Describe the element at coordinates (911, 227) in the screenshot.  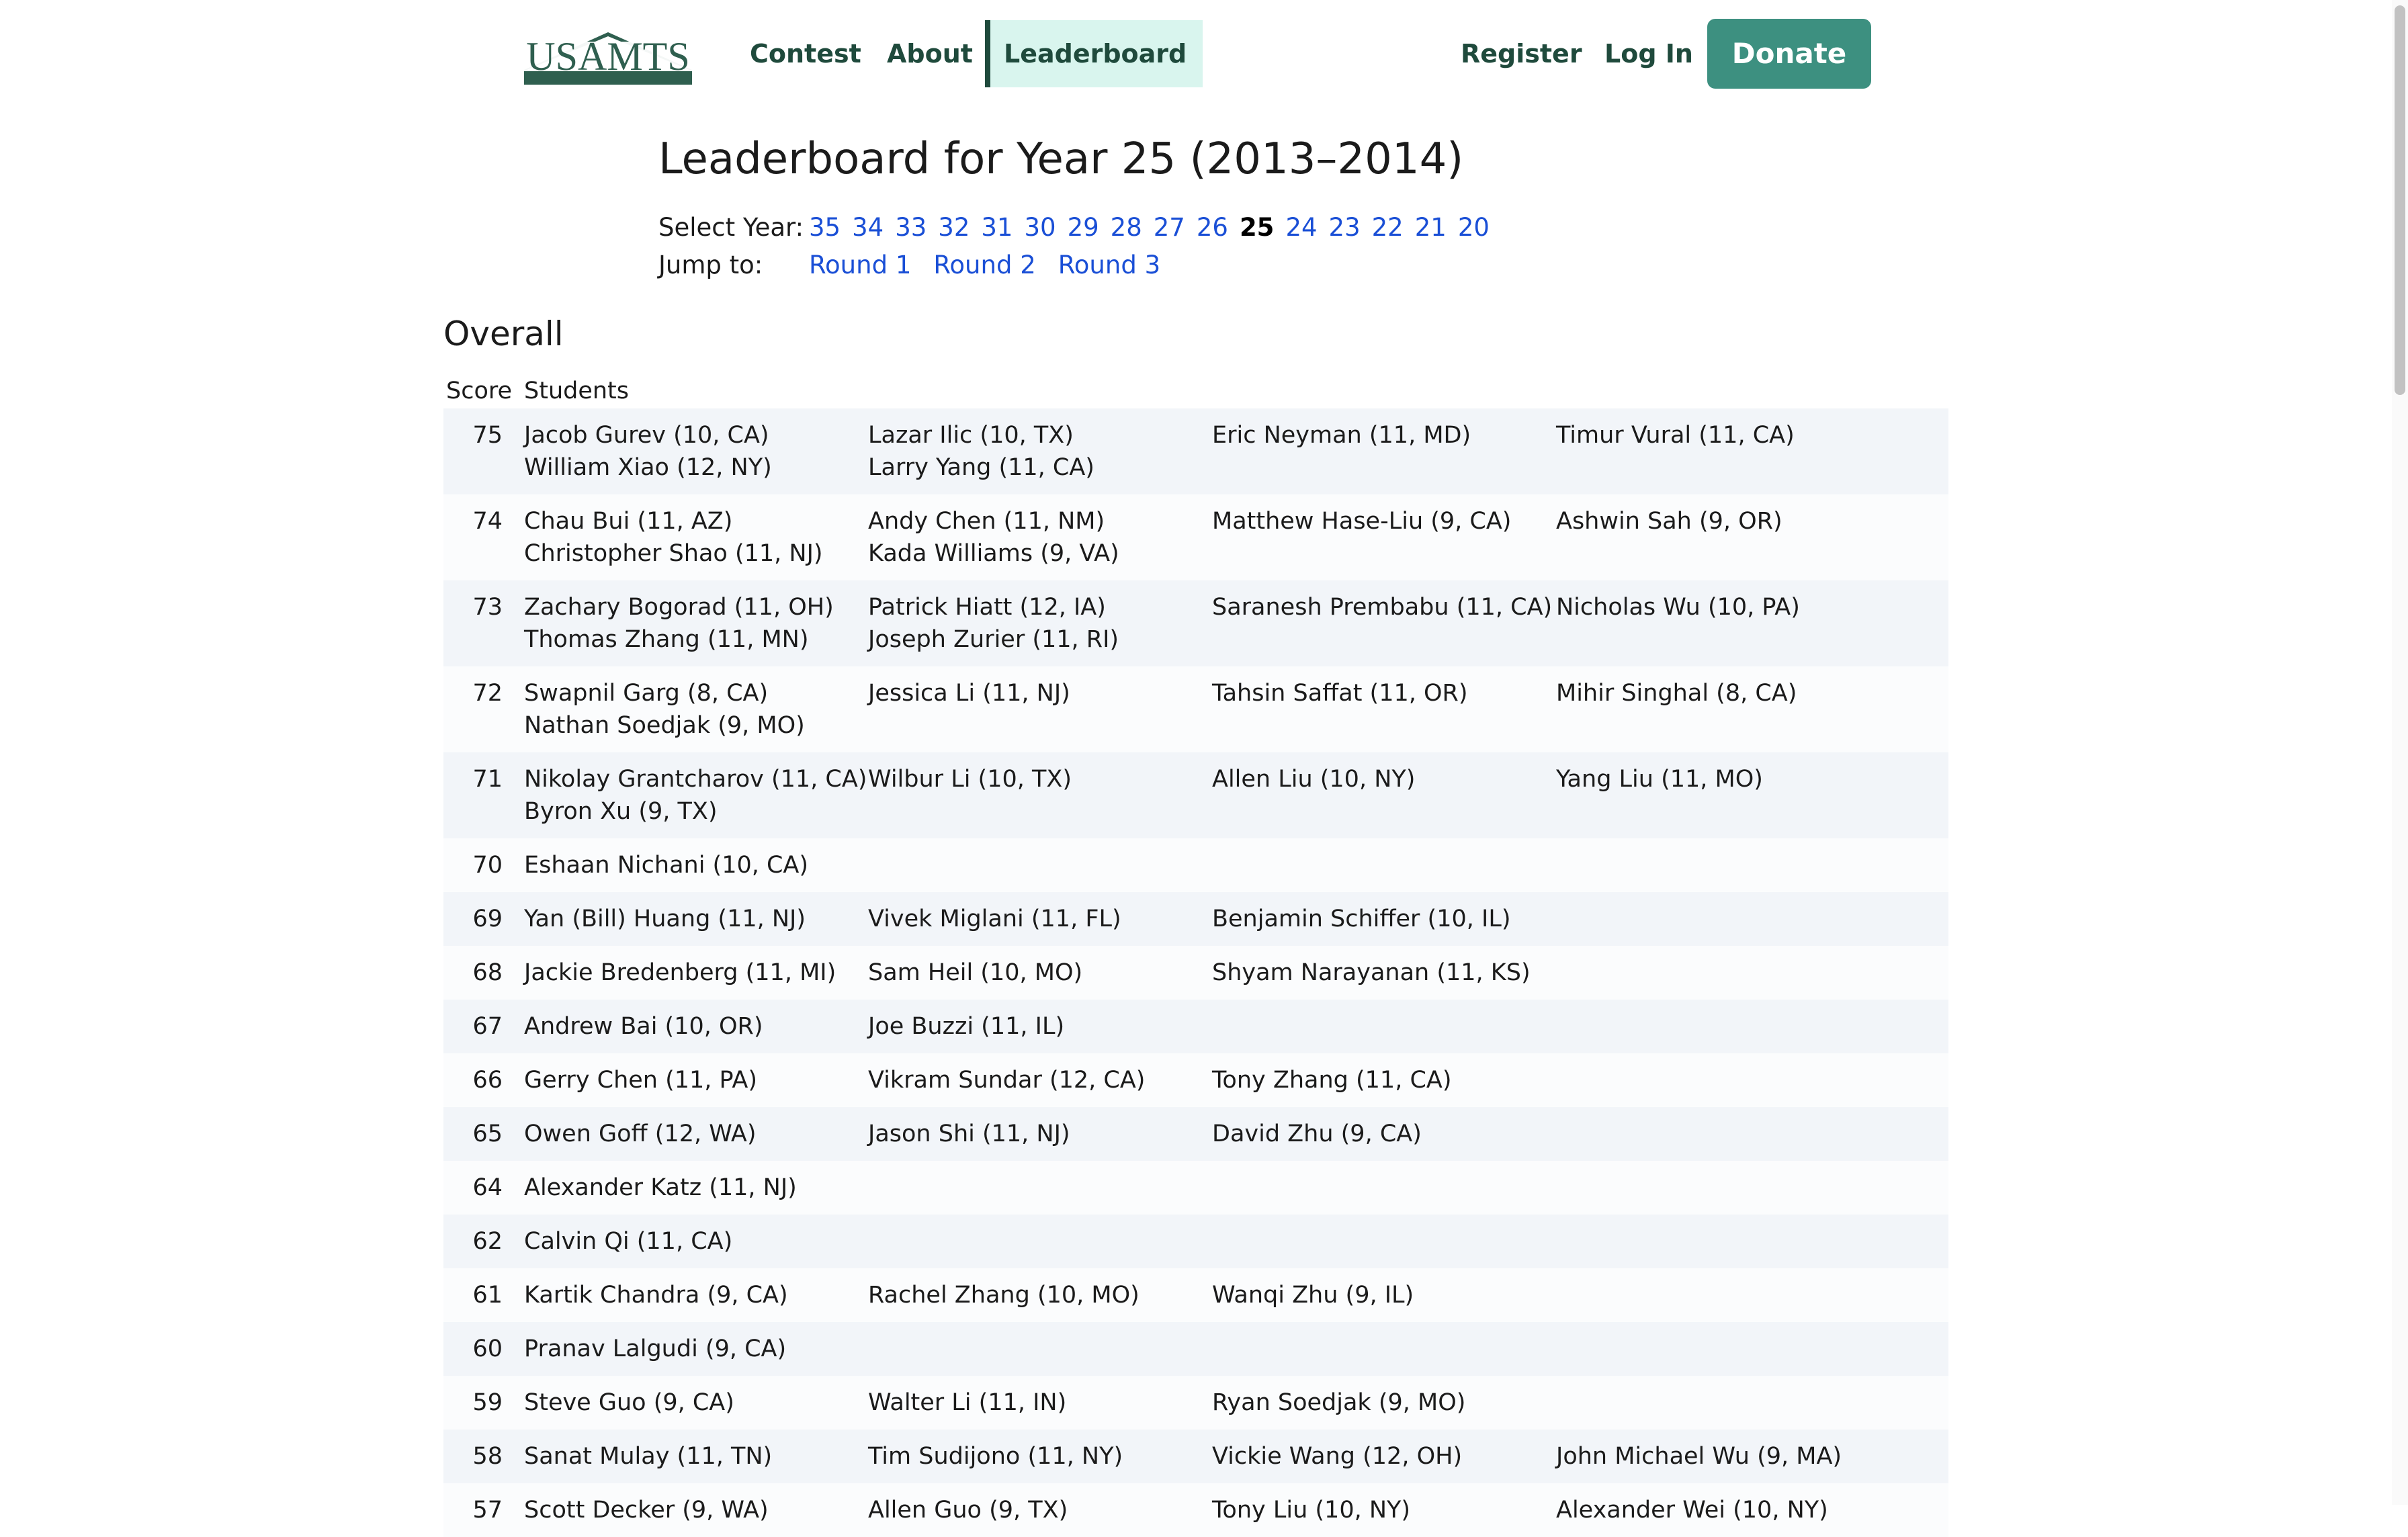
I see `year-link-33: 33` at that location.